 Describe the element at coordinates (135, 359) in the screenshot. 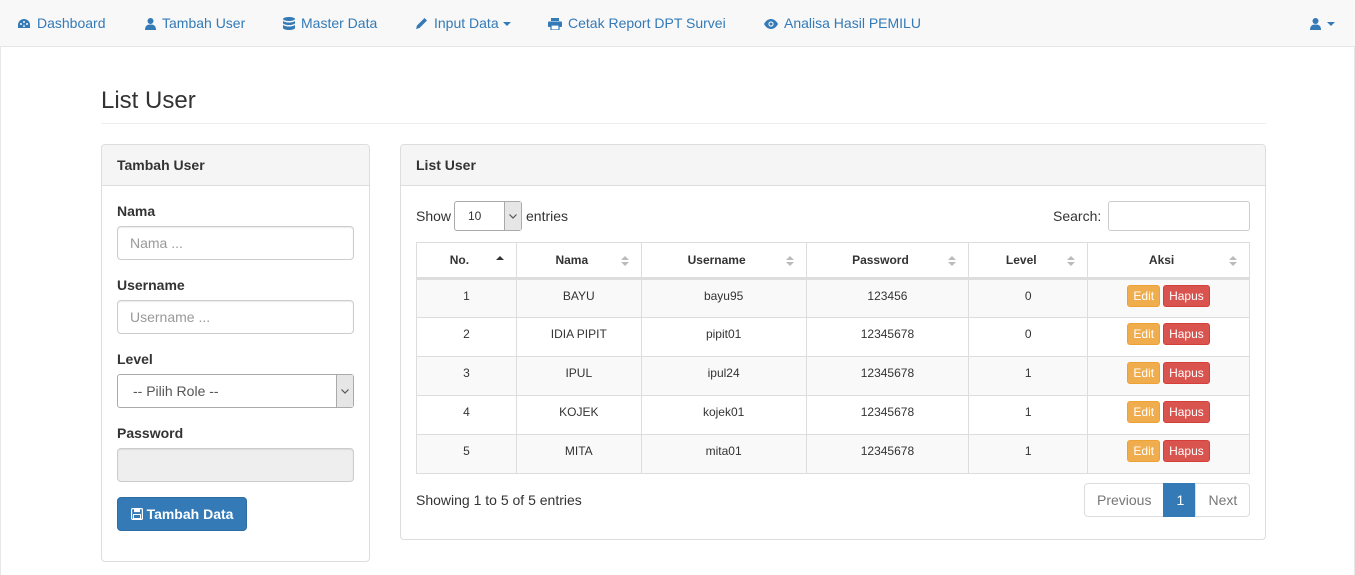

I see `level-label: Level` at that location.